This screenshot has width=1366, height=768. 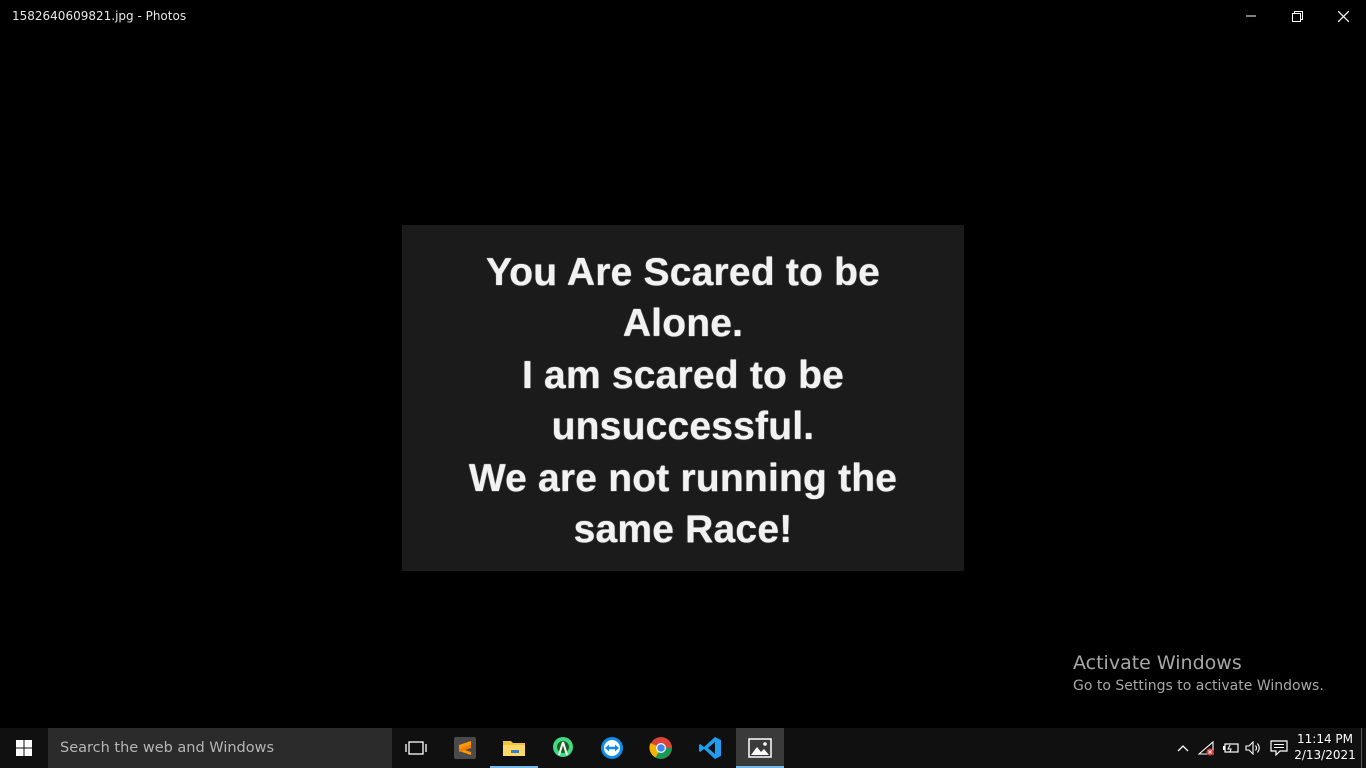 I want to click on photo-text-line: Alone., so click(x=683, y=323).